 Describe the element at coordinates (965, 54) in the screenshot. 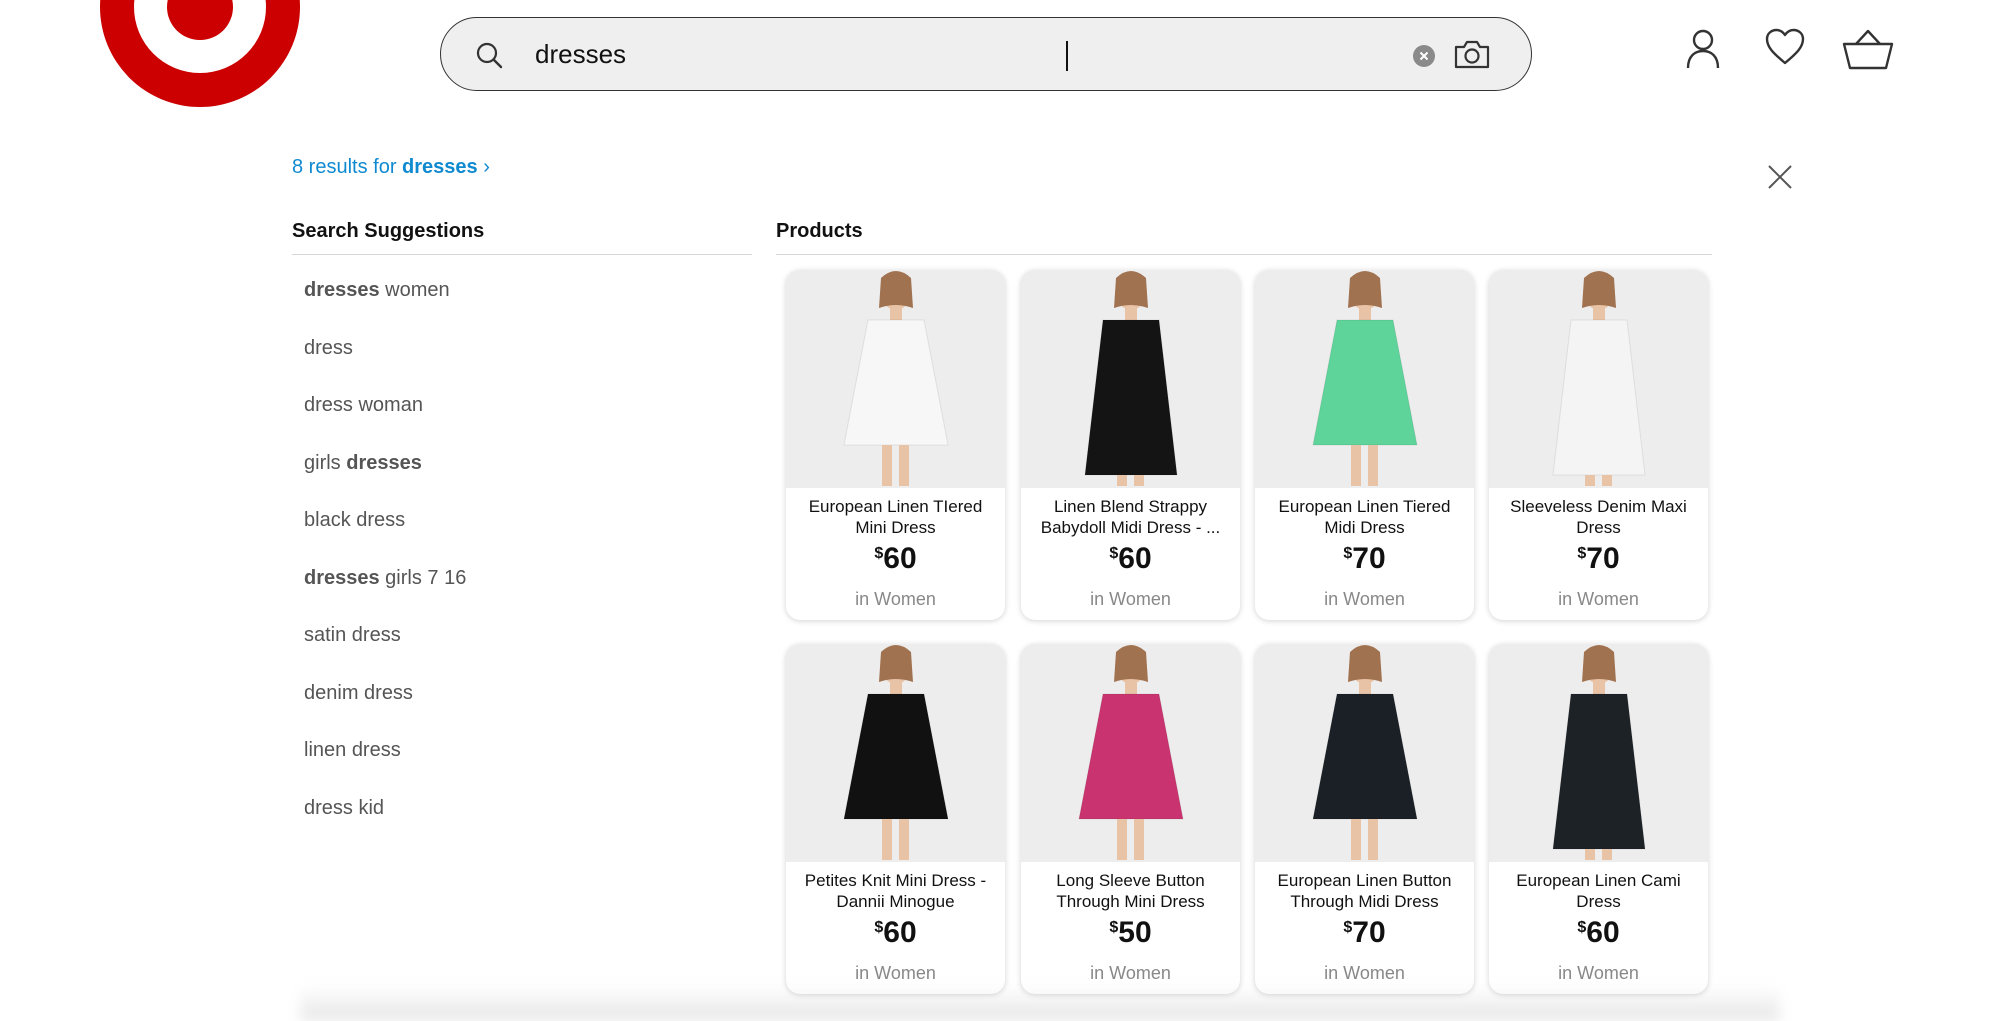

I see `search-input` at that location.